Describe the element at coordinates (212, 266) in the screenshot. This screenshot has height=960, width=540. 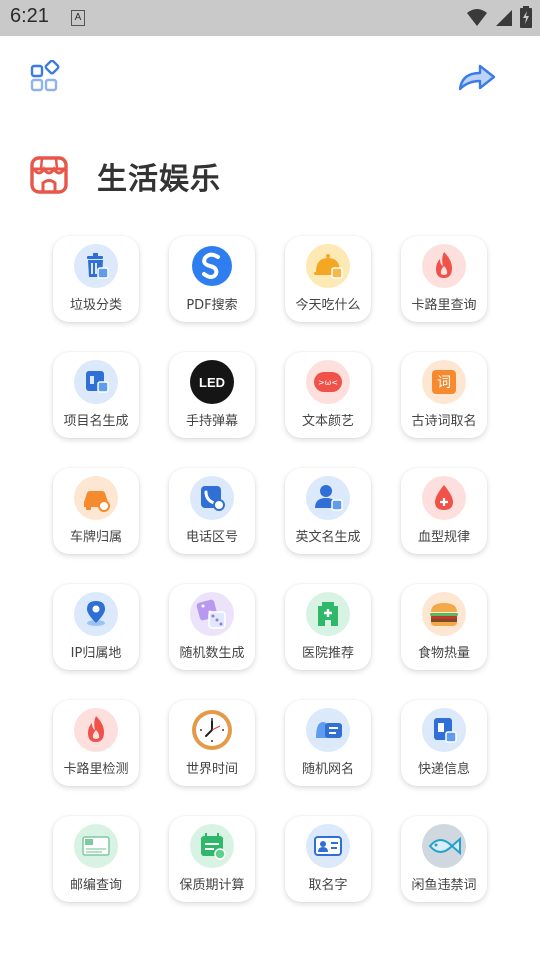
I see `search-s-icon` at that location.